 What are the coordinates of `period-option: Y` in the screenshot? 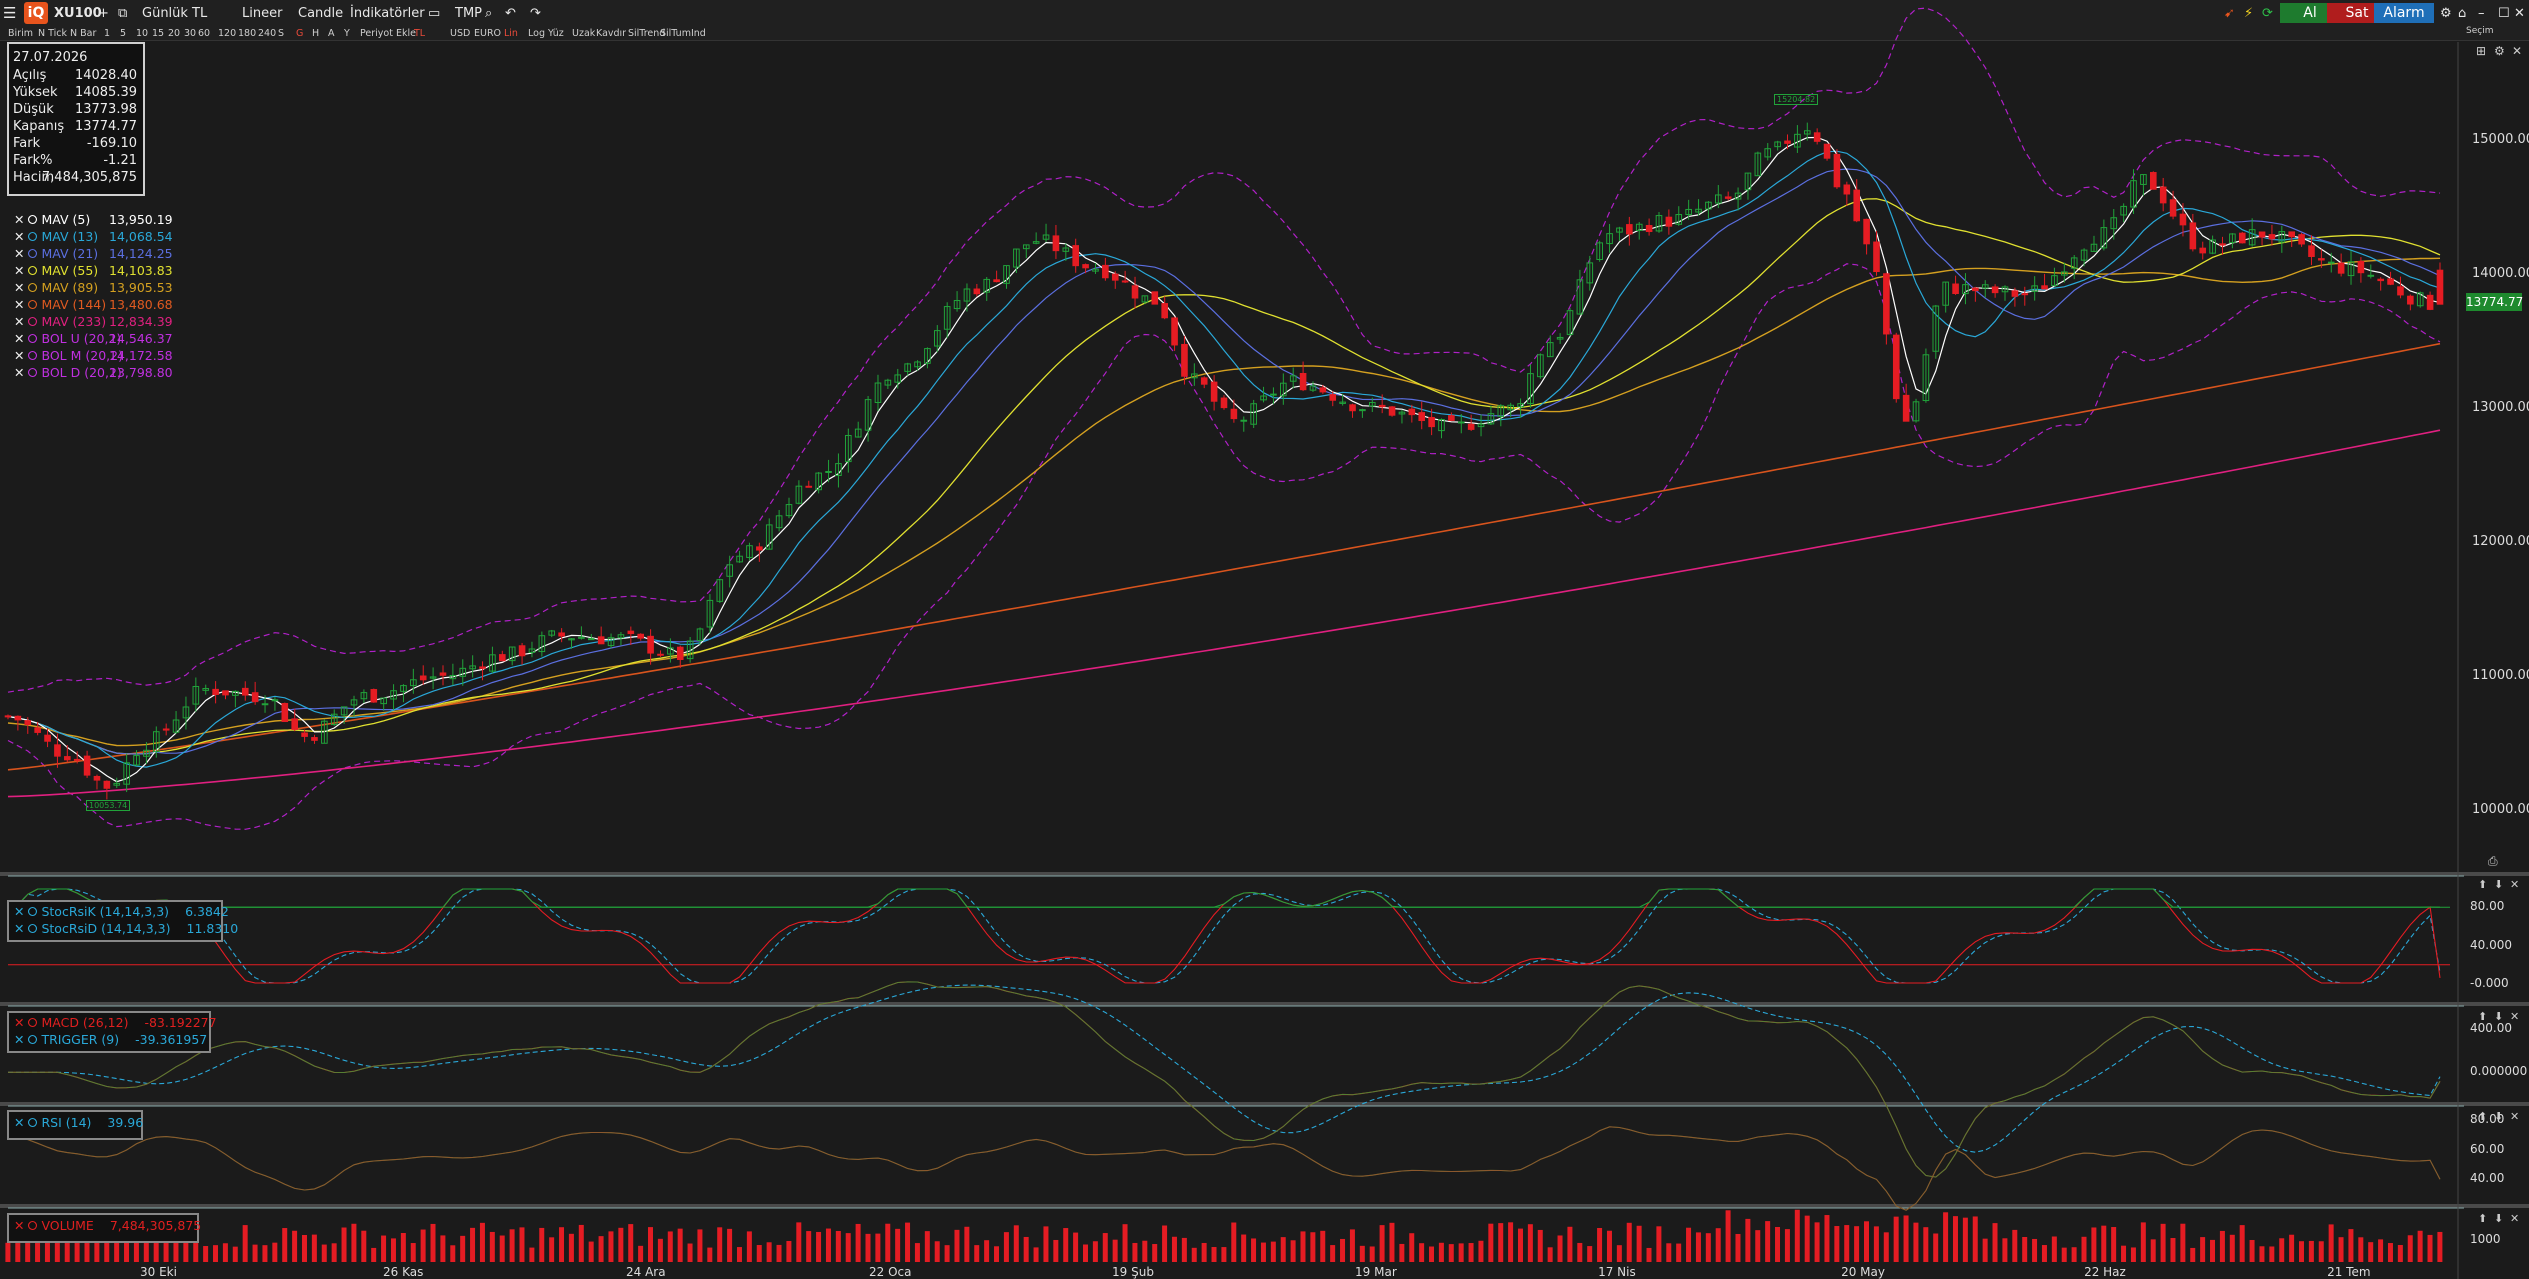 It's located at (347, 33).